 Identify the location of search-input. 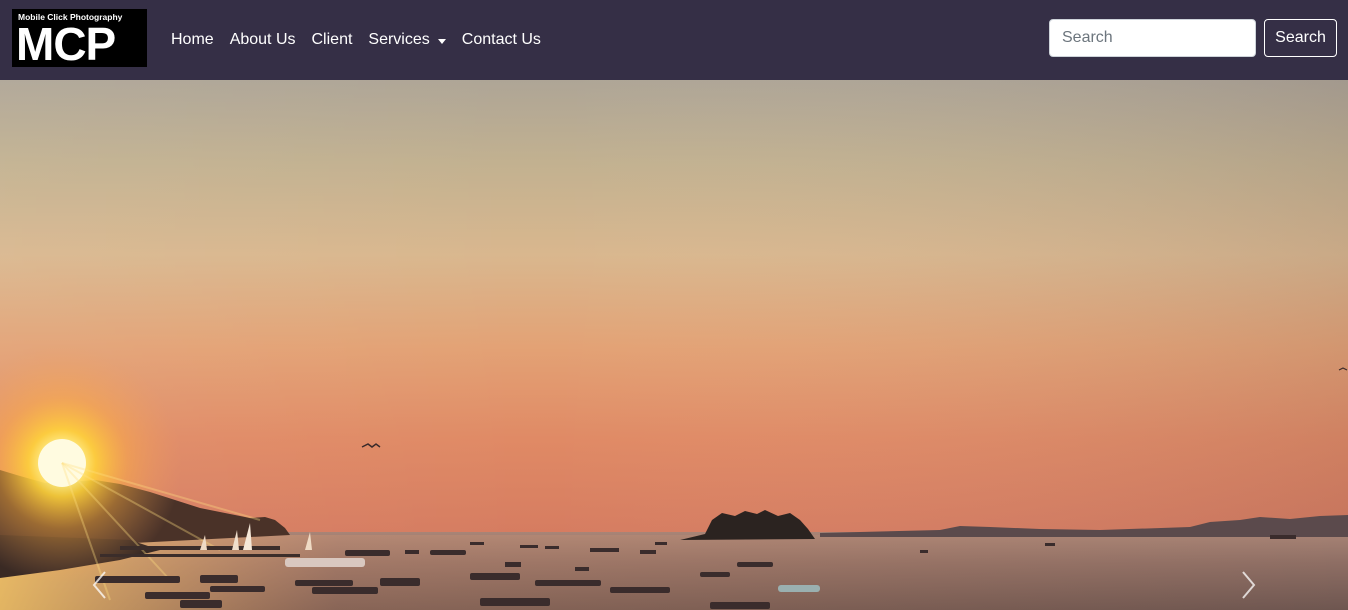
(1152, 38).